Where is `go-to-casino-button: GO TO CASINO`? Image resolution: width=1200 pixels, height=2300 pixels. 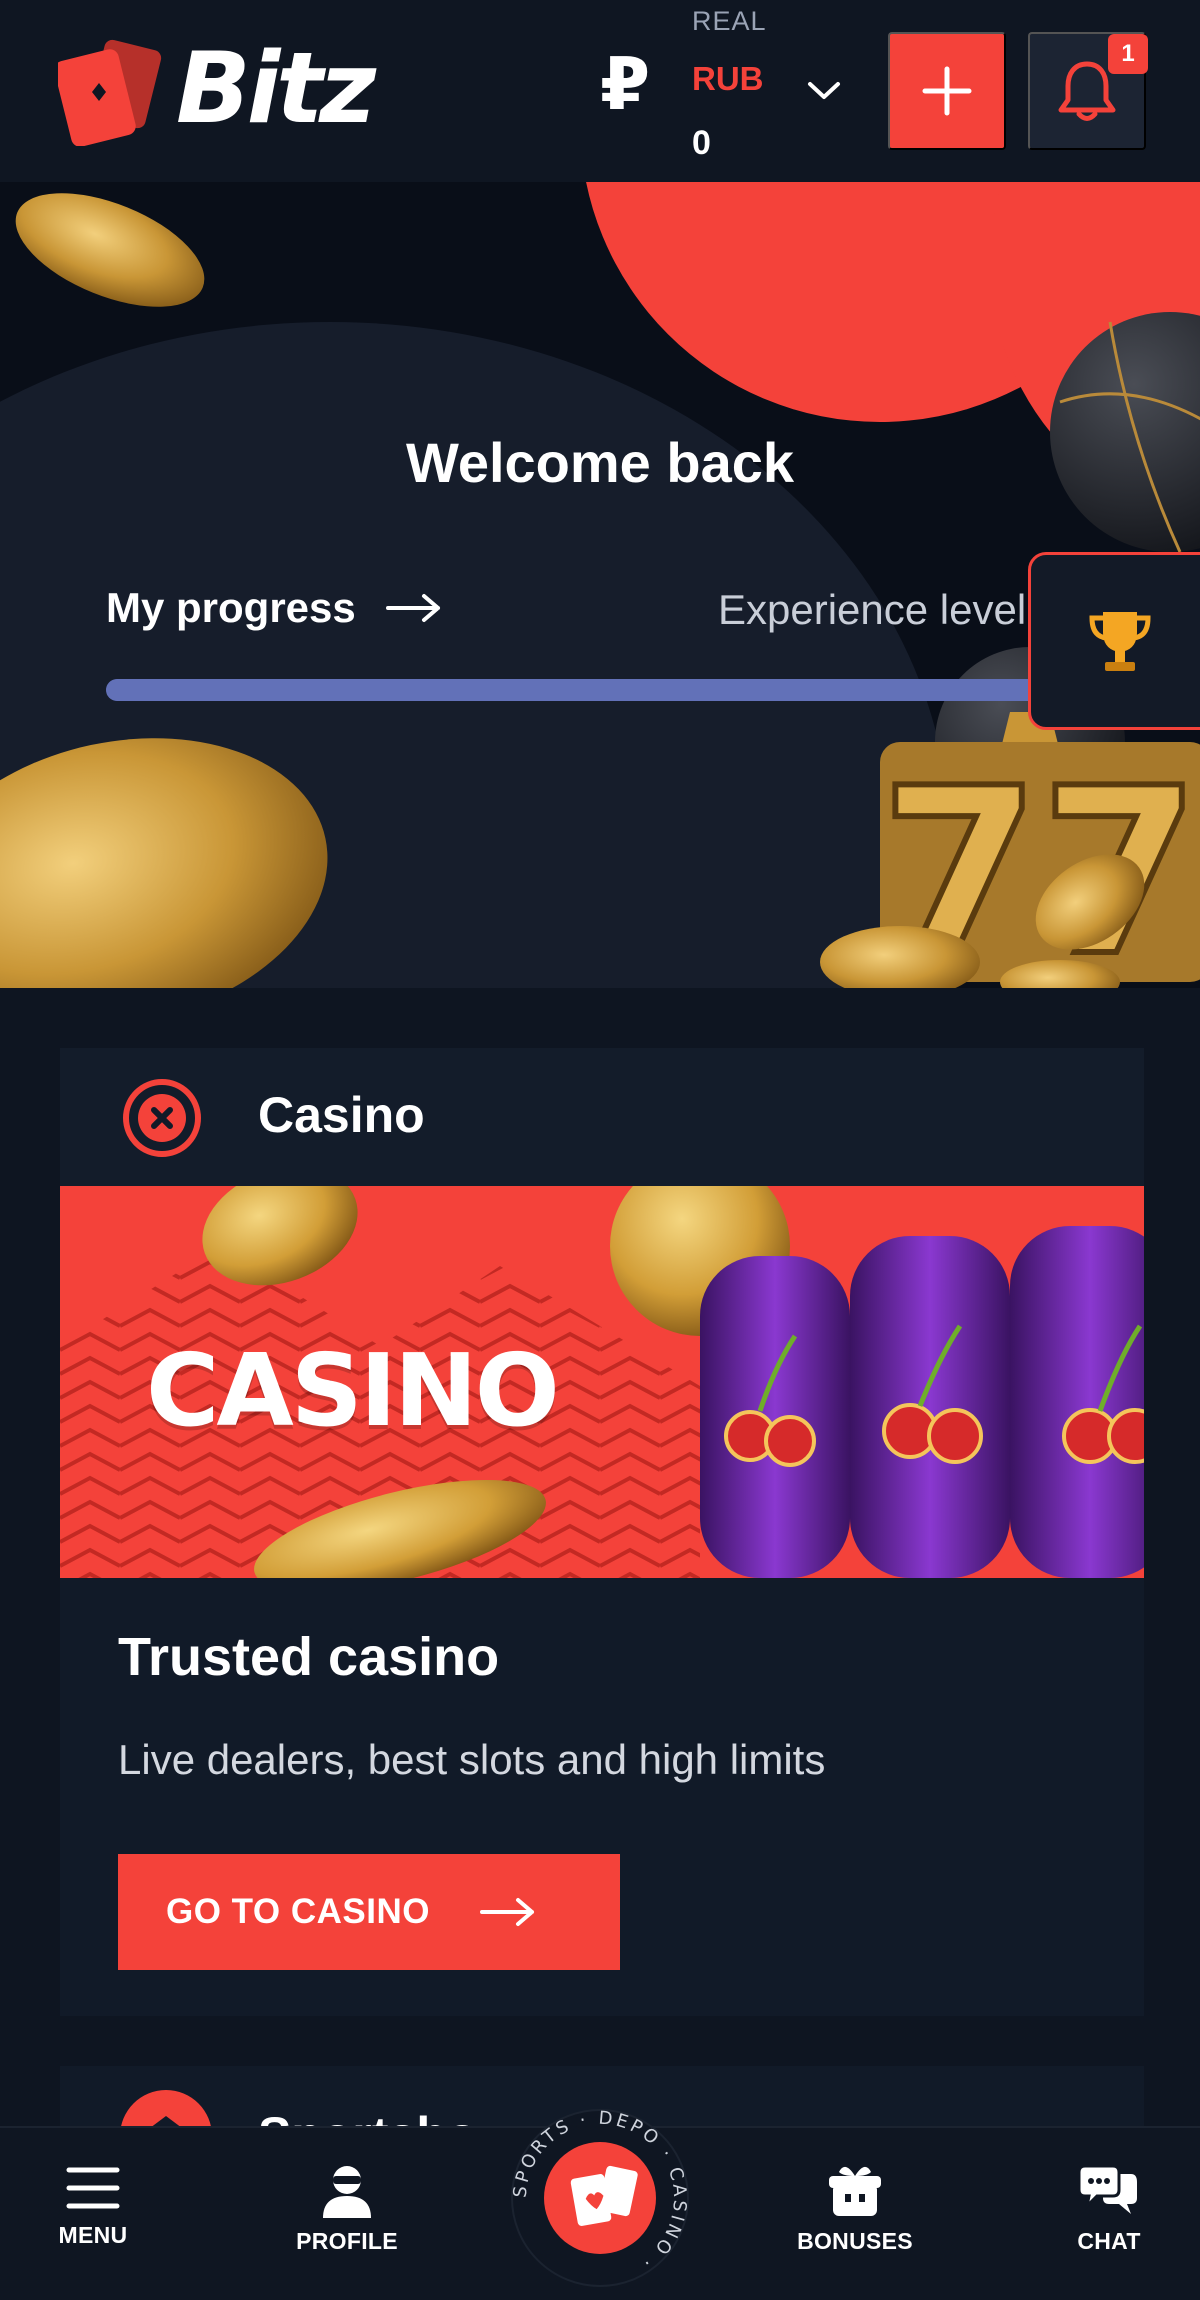
go-to-casino-button: GO TO CASINO is located at coordinates (369, 1912).